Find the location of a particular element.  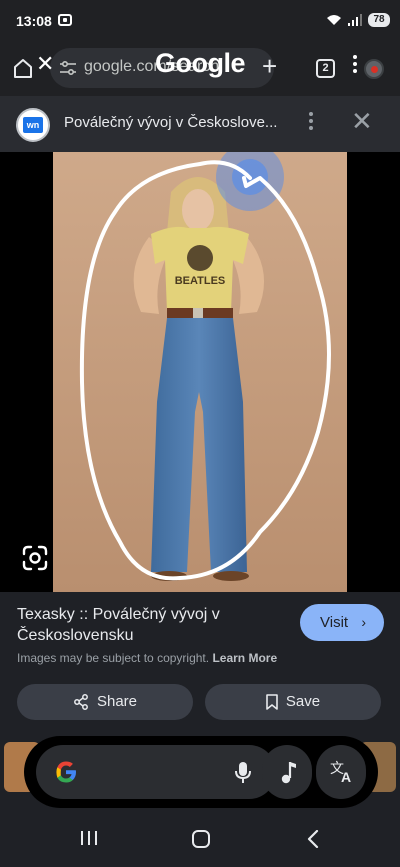

wifi-icon is located at coordinates (334, 20).